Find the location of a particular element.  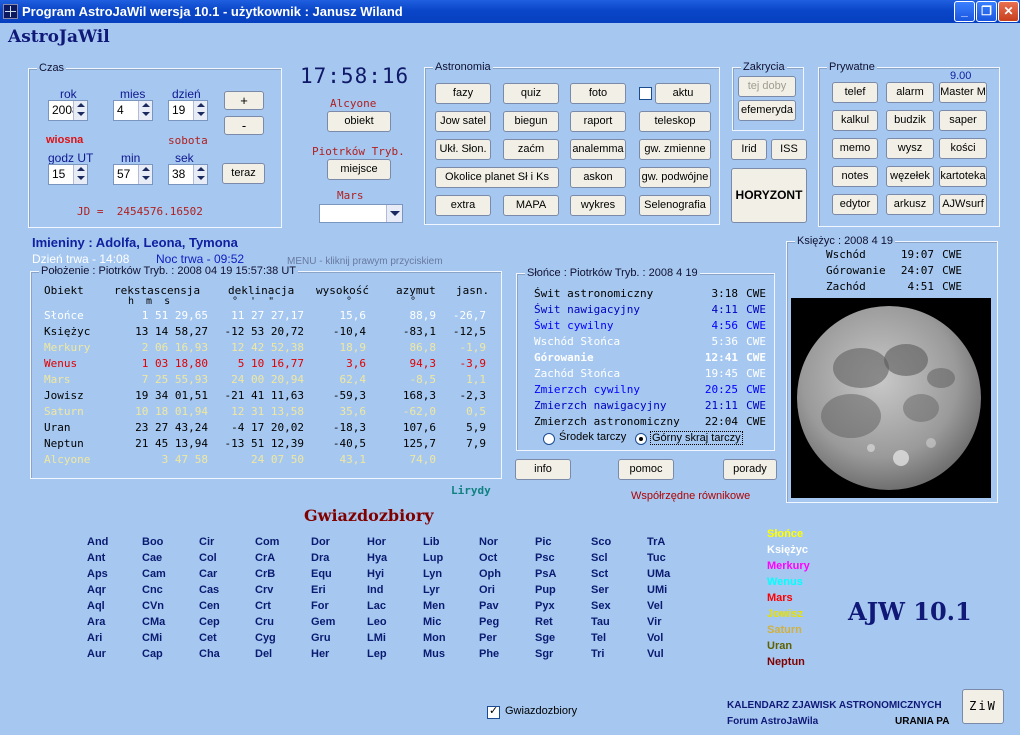

constellation-link: CVn is located at coordinates (153, 606).